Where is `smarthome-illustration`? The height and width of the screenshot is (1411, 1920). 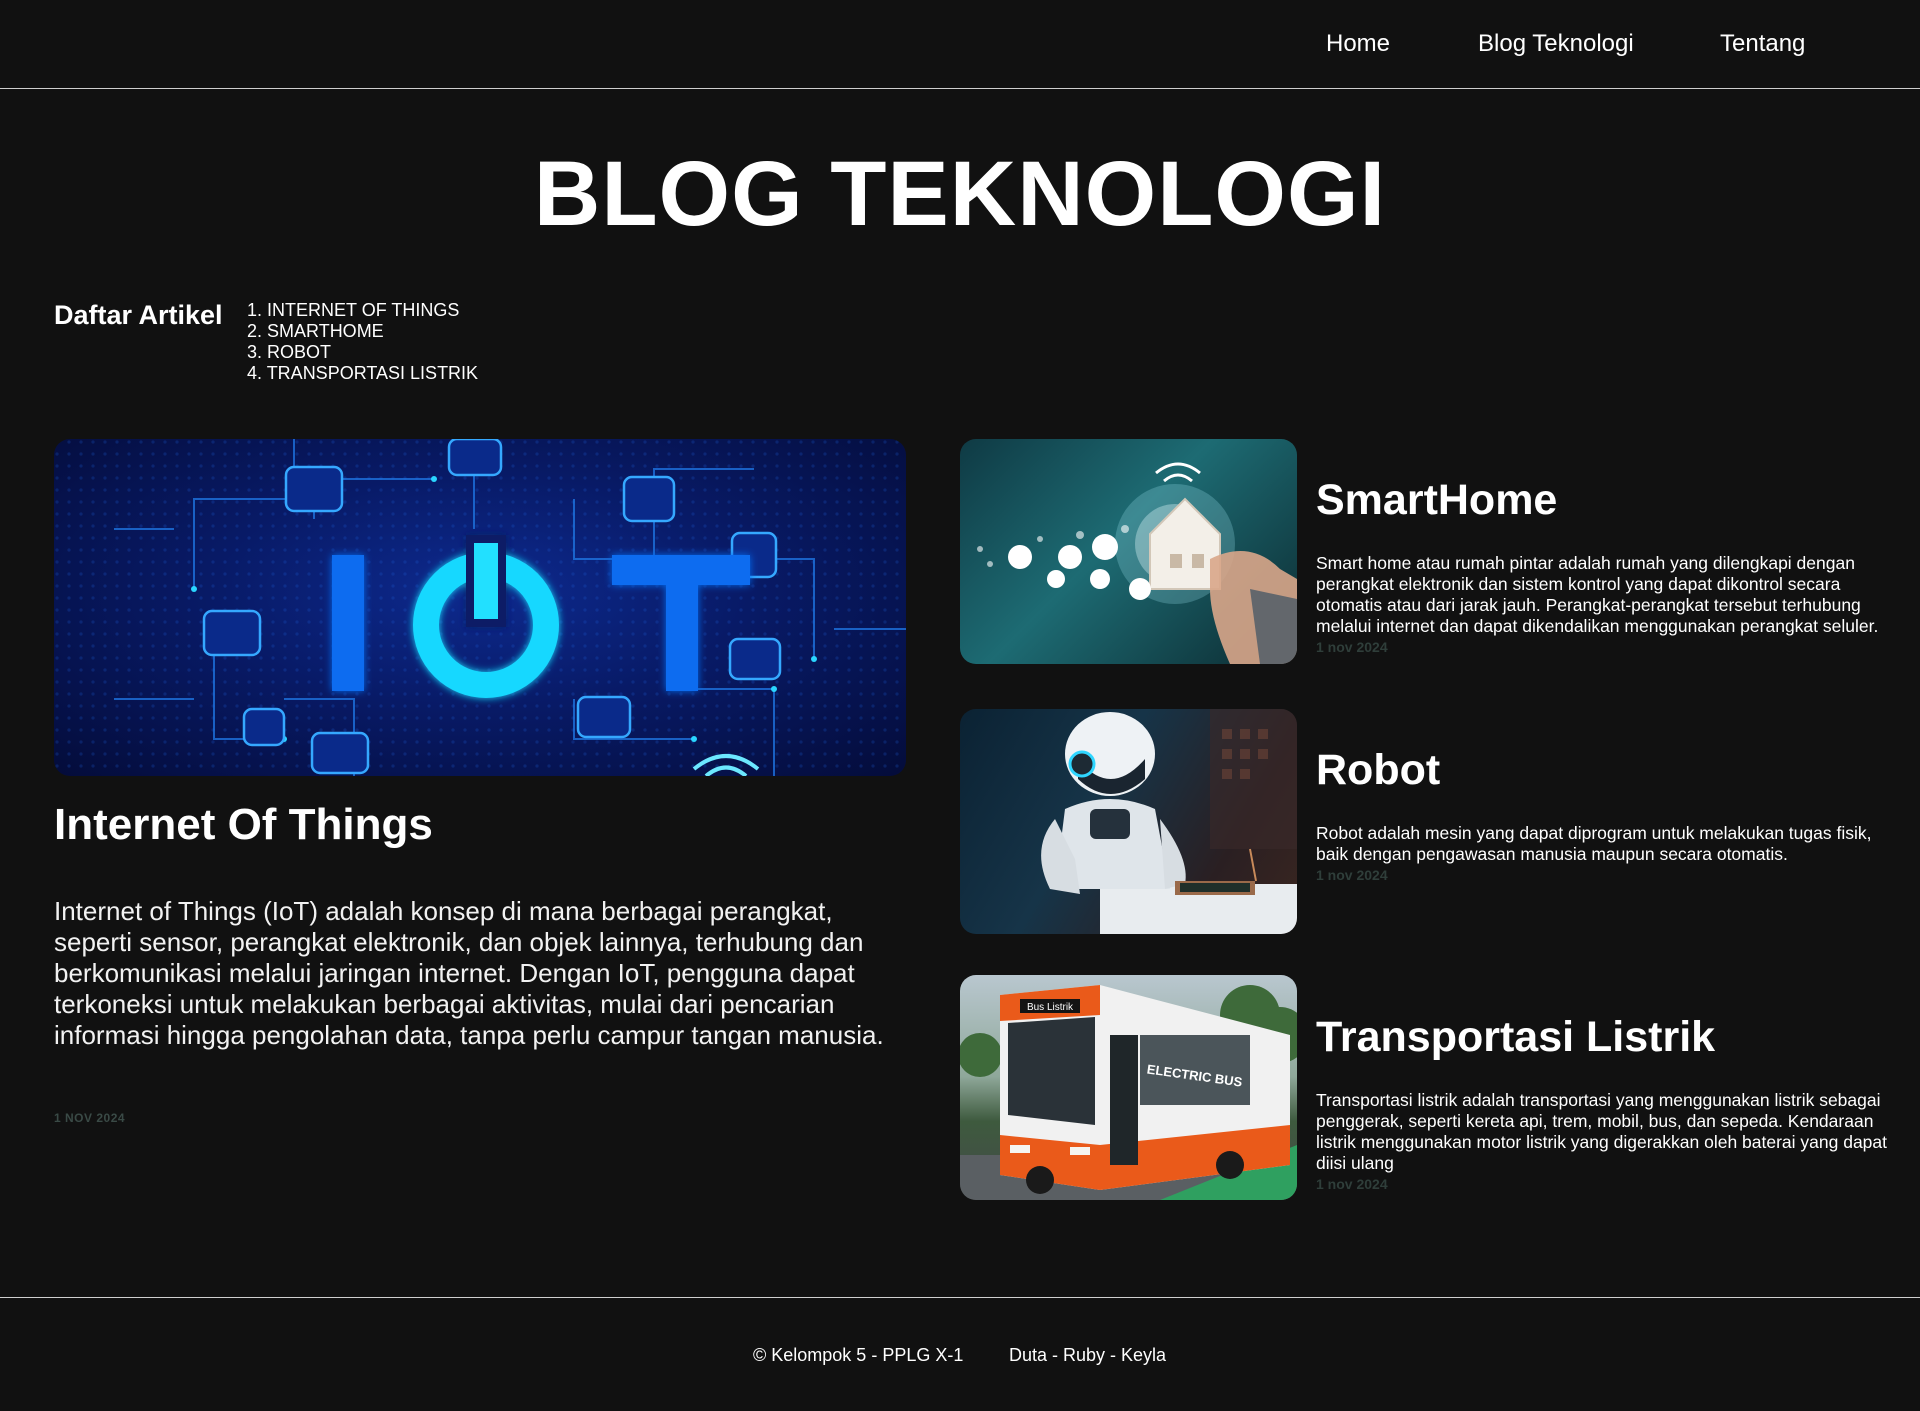 smarthome-illustration is located at coordinates (1137, 563).